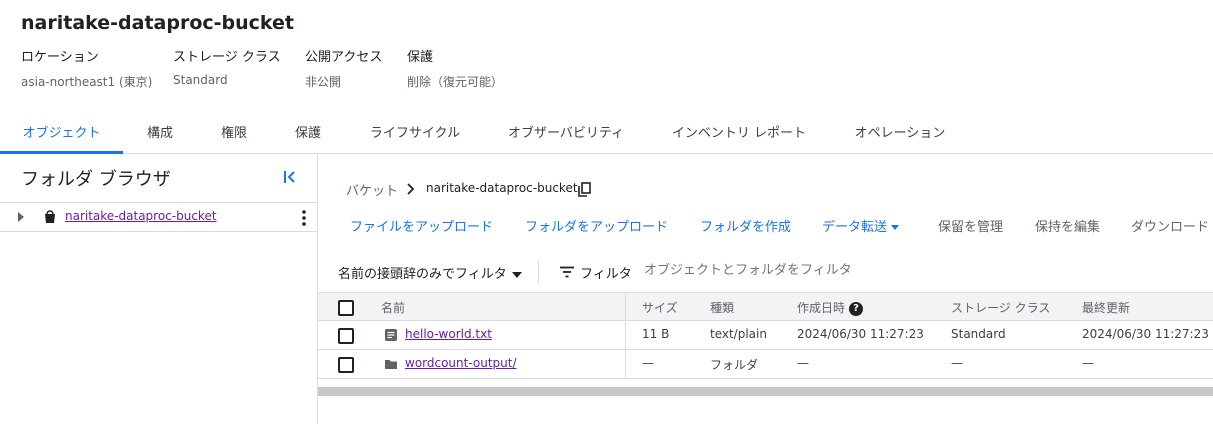  I want to click on header-name: 名前, so click(393, 307).